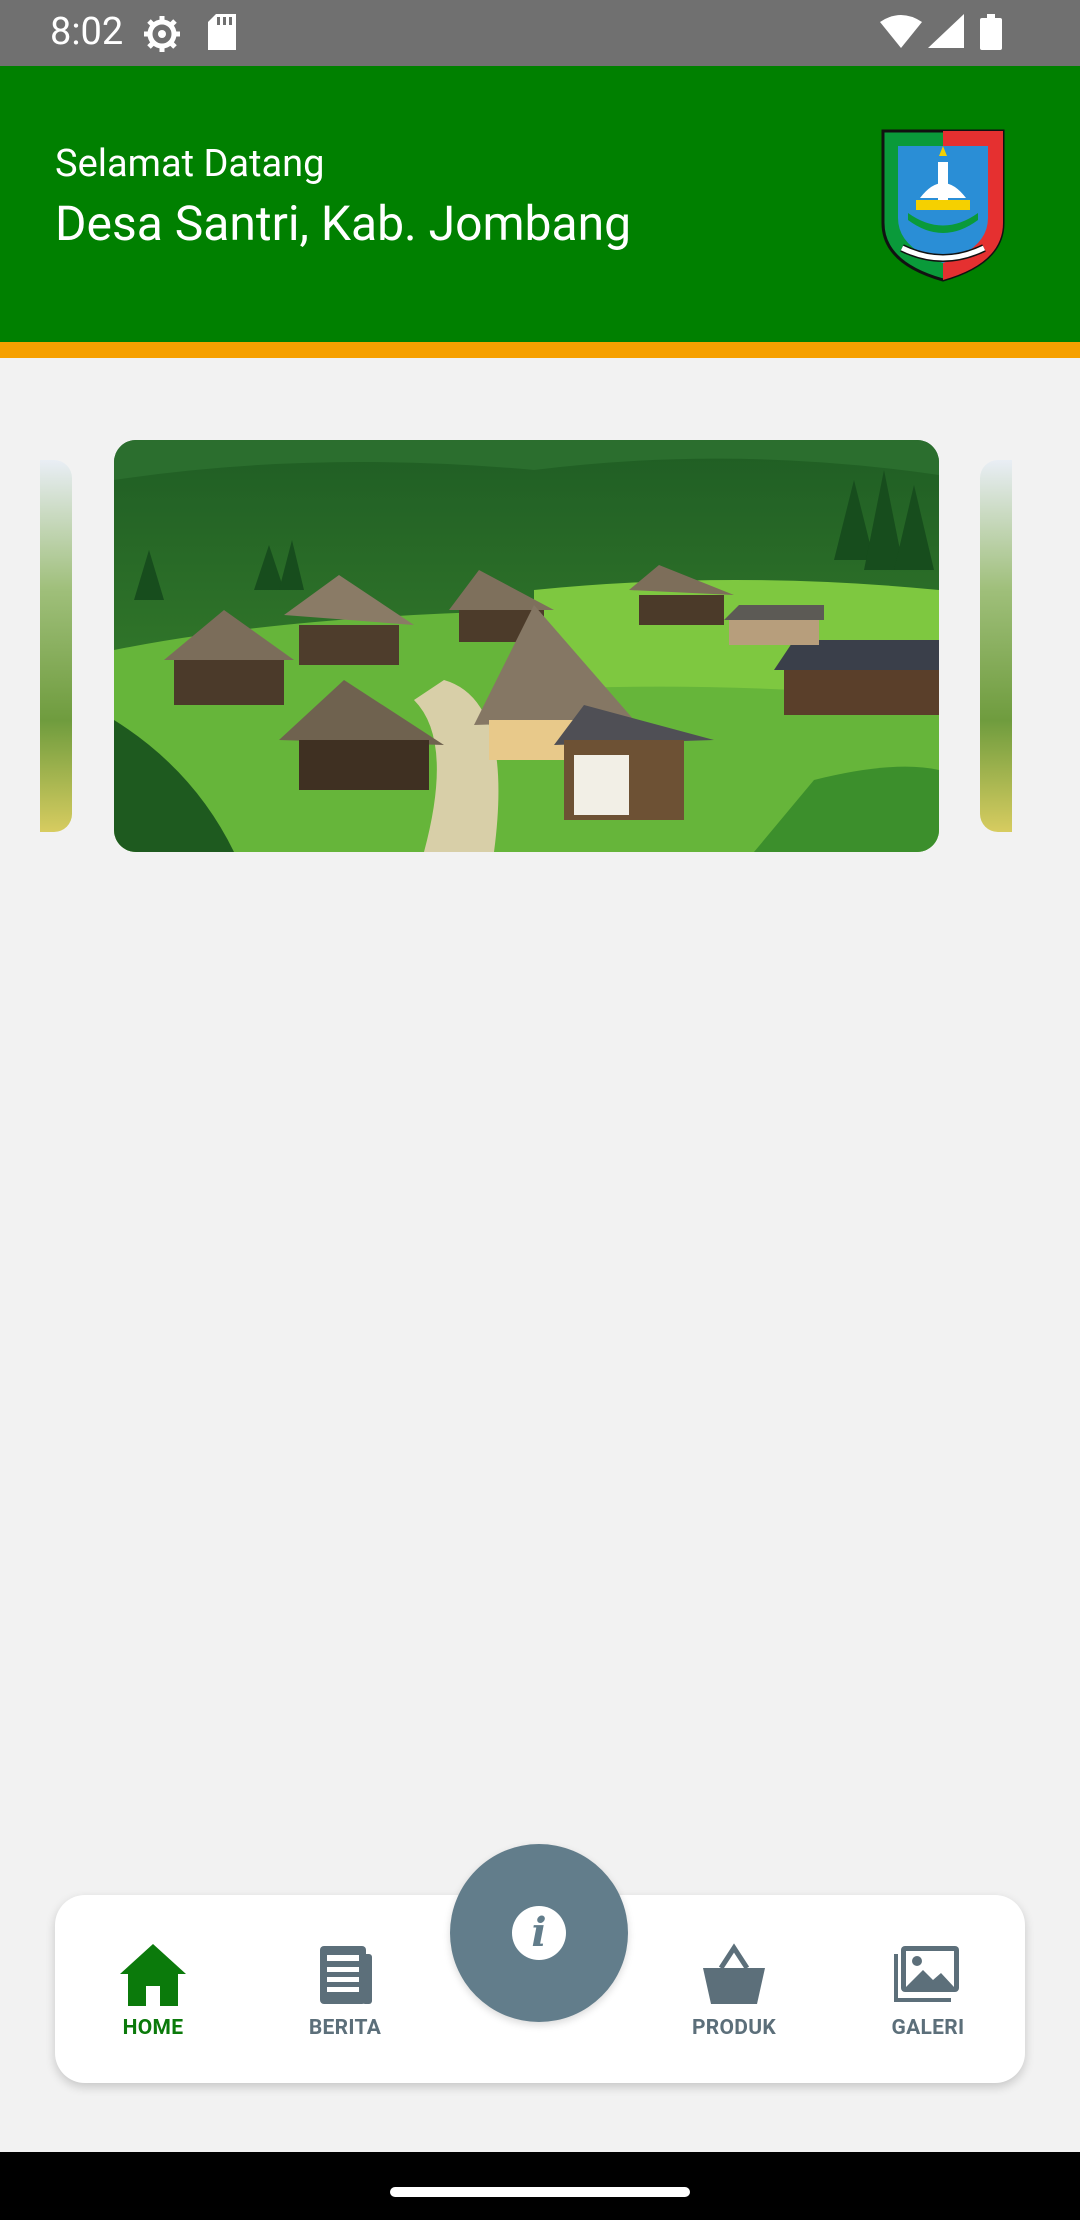 The width and height of the screenshot is (1080, 2220). What do you see at coordinates (162, 34) in the screenshot?
I see `settings-icon` at bounding box center [162, 34].